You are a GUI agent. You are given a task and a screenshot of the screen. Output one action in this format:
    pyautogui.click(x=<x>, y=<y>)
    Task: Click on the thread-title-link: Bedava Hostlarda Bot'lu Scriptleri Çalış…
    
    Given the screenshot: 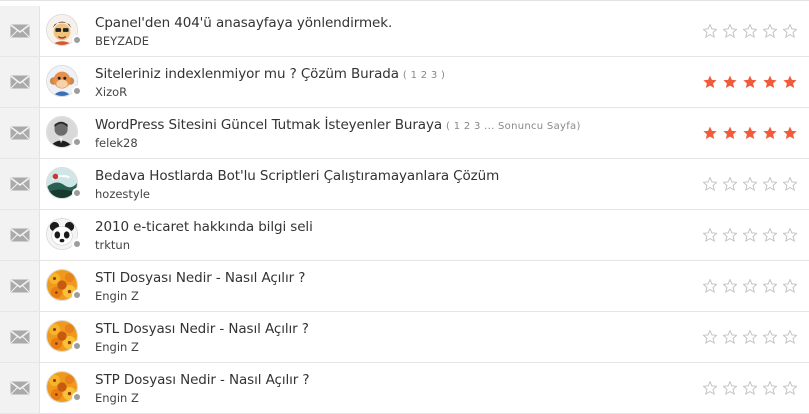 What is the action you would take?
    pyautogui.click(x=297, y=176)
    